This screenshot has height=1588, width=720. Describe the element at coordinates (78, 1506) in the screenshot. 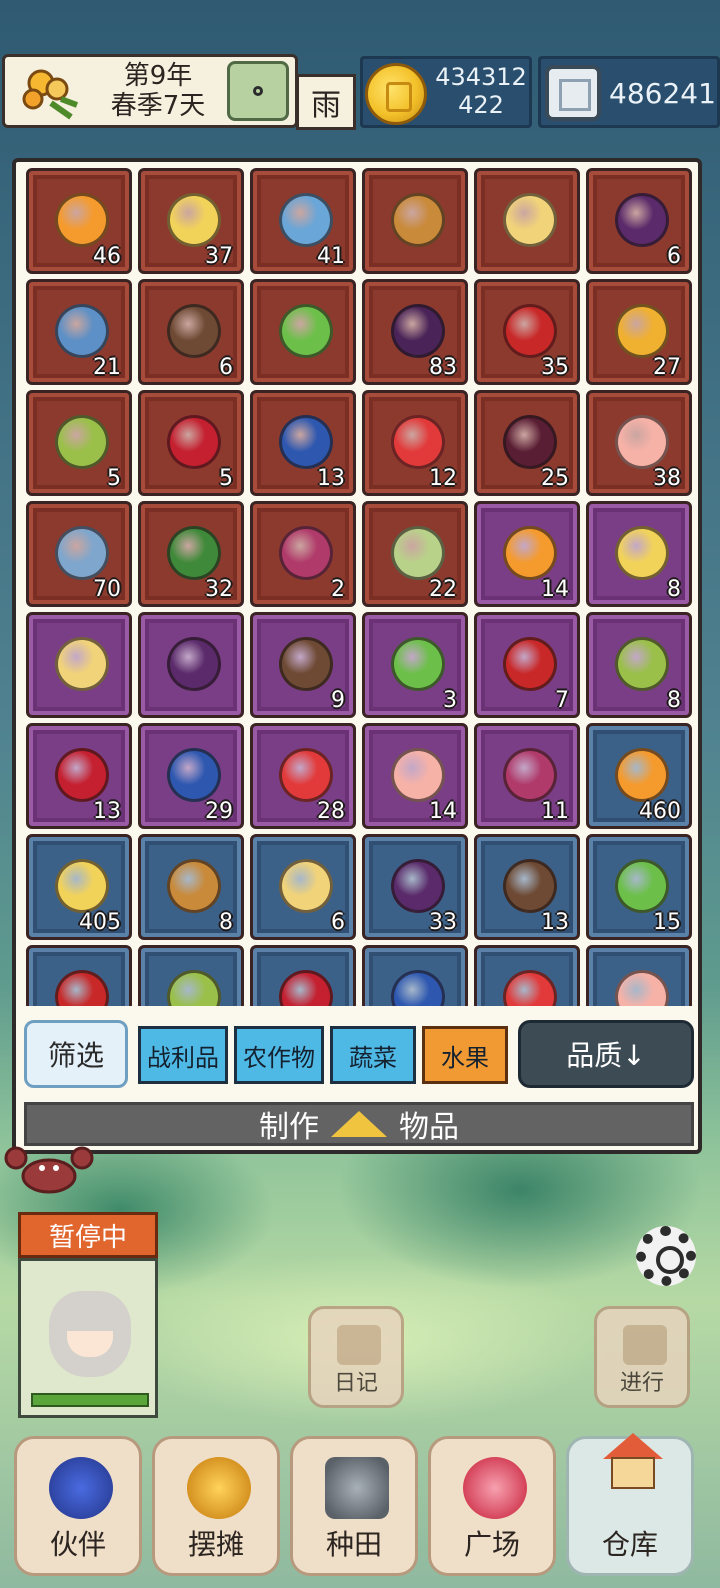

I see `nav-partner-button: 伙伴` at that location.